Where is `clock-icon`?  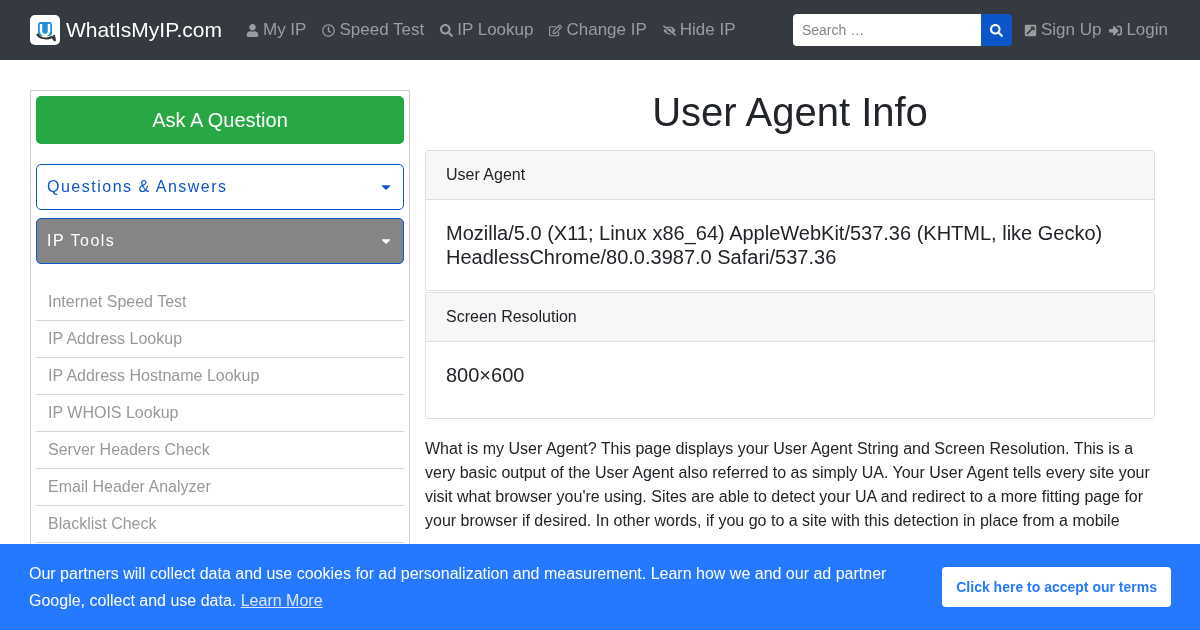 clock-icon is located at coordinates (329, 30).